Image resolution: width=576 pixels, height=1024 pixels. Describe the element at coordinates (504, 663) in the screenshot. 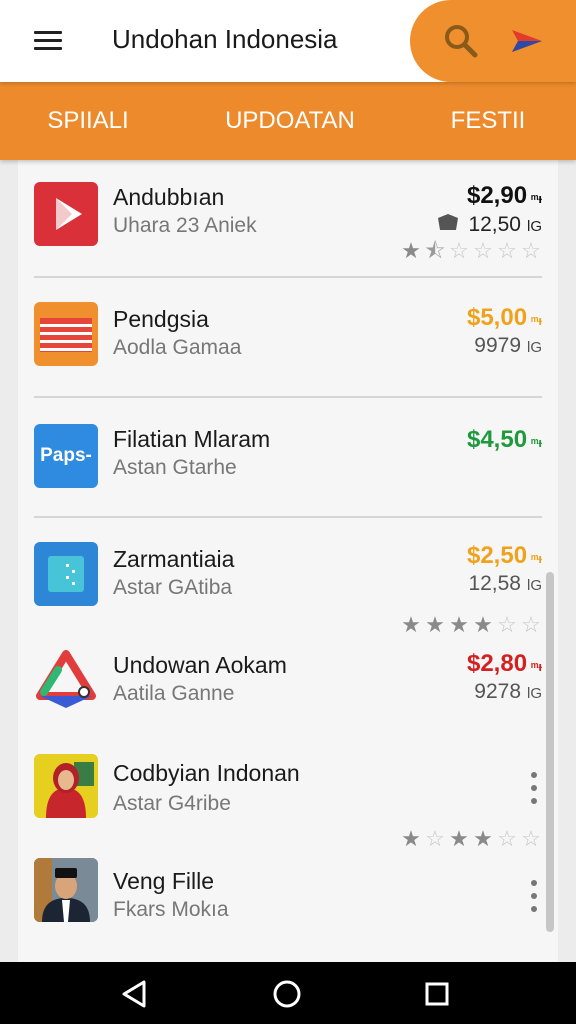

I see `app-price: $2,80 ᵐᵻ` at that location.